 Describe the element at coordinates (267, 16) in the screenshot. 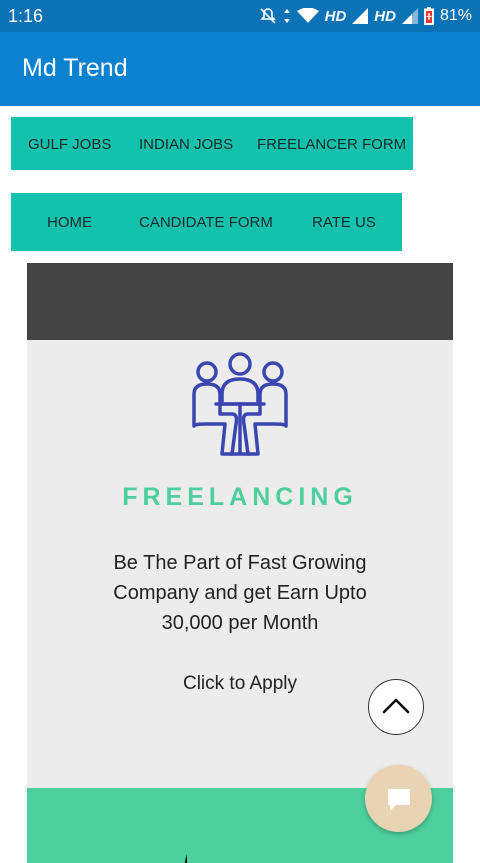

I see `mute-bell-icon` at that location.